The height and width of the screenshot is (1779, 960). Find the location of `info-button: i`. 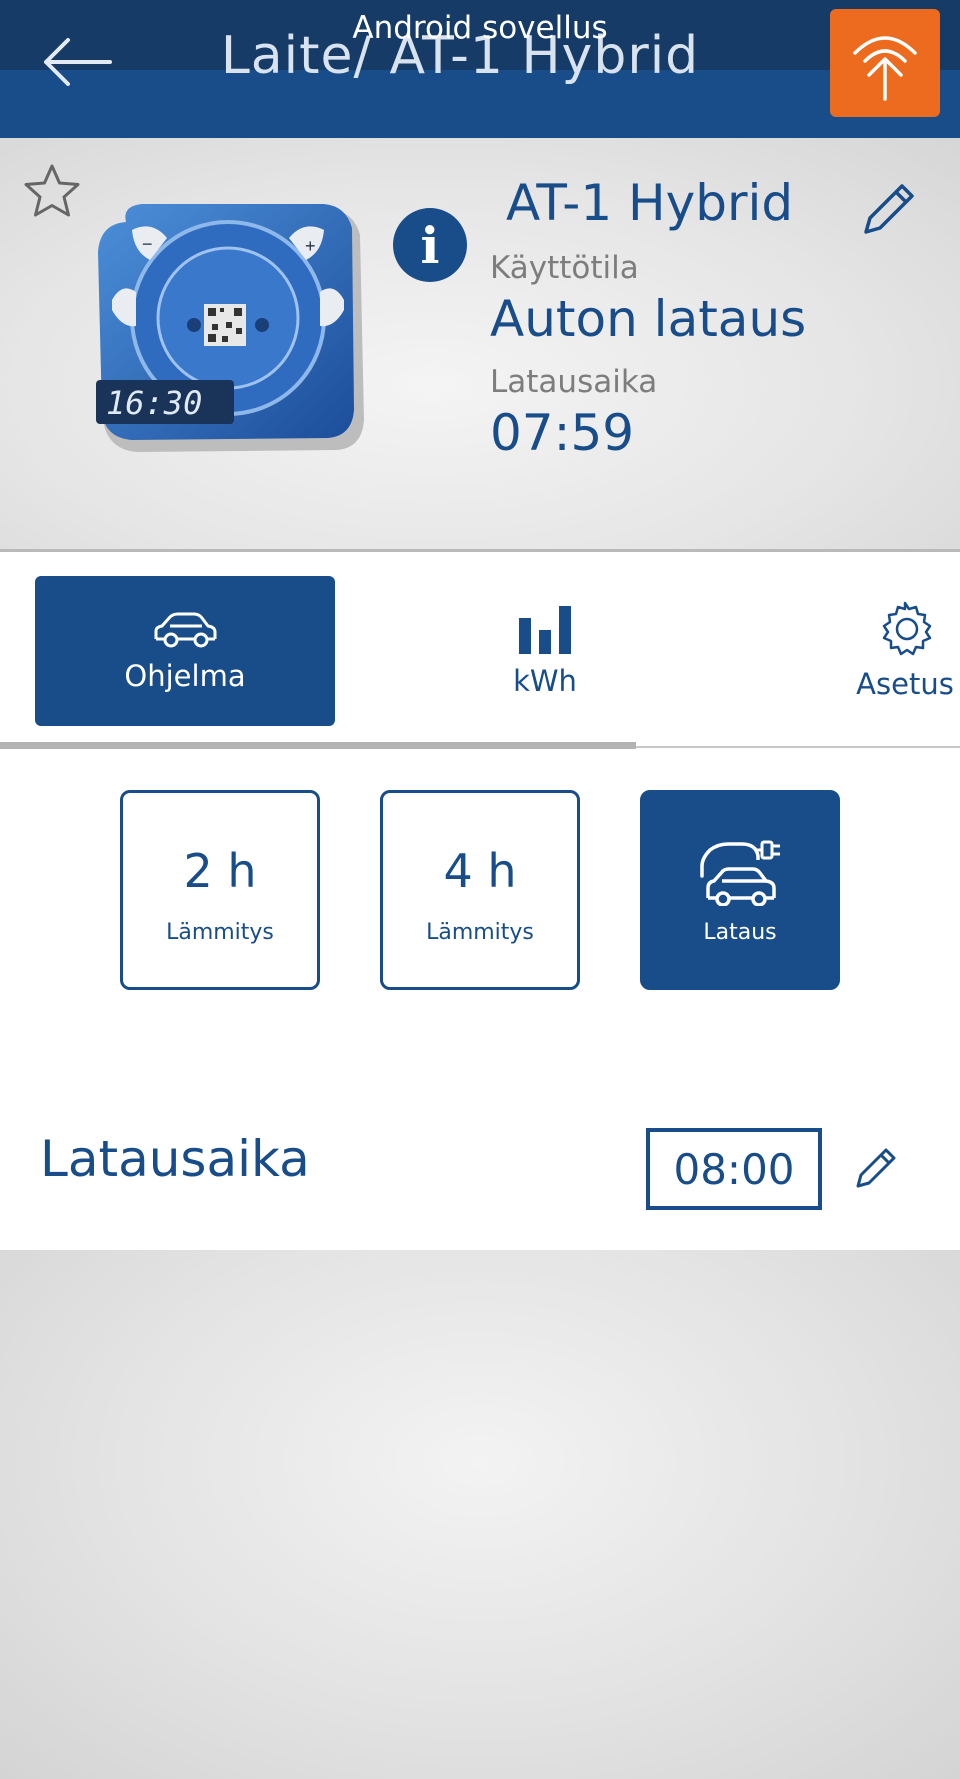

info-button: i is located at coordinates (430, 245).